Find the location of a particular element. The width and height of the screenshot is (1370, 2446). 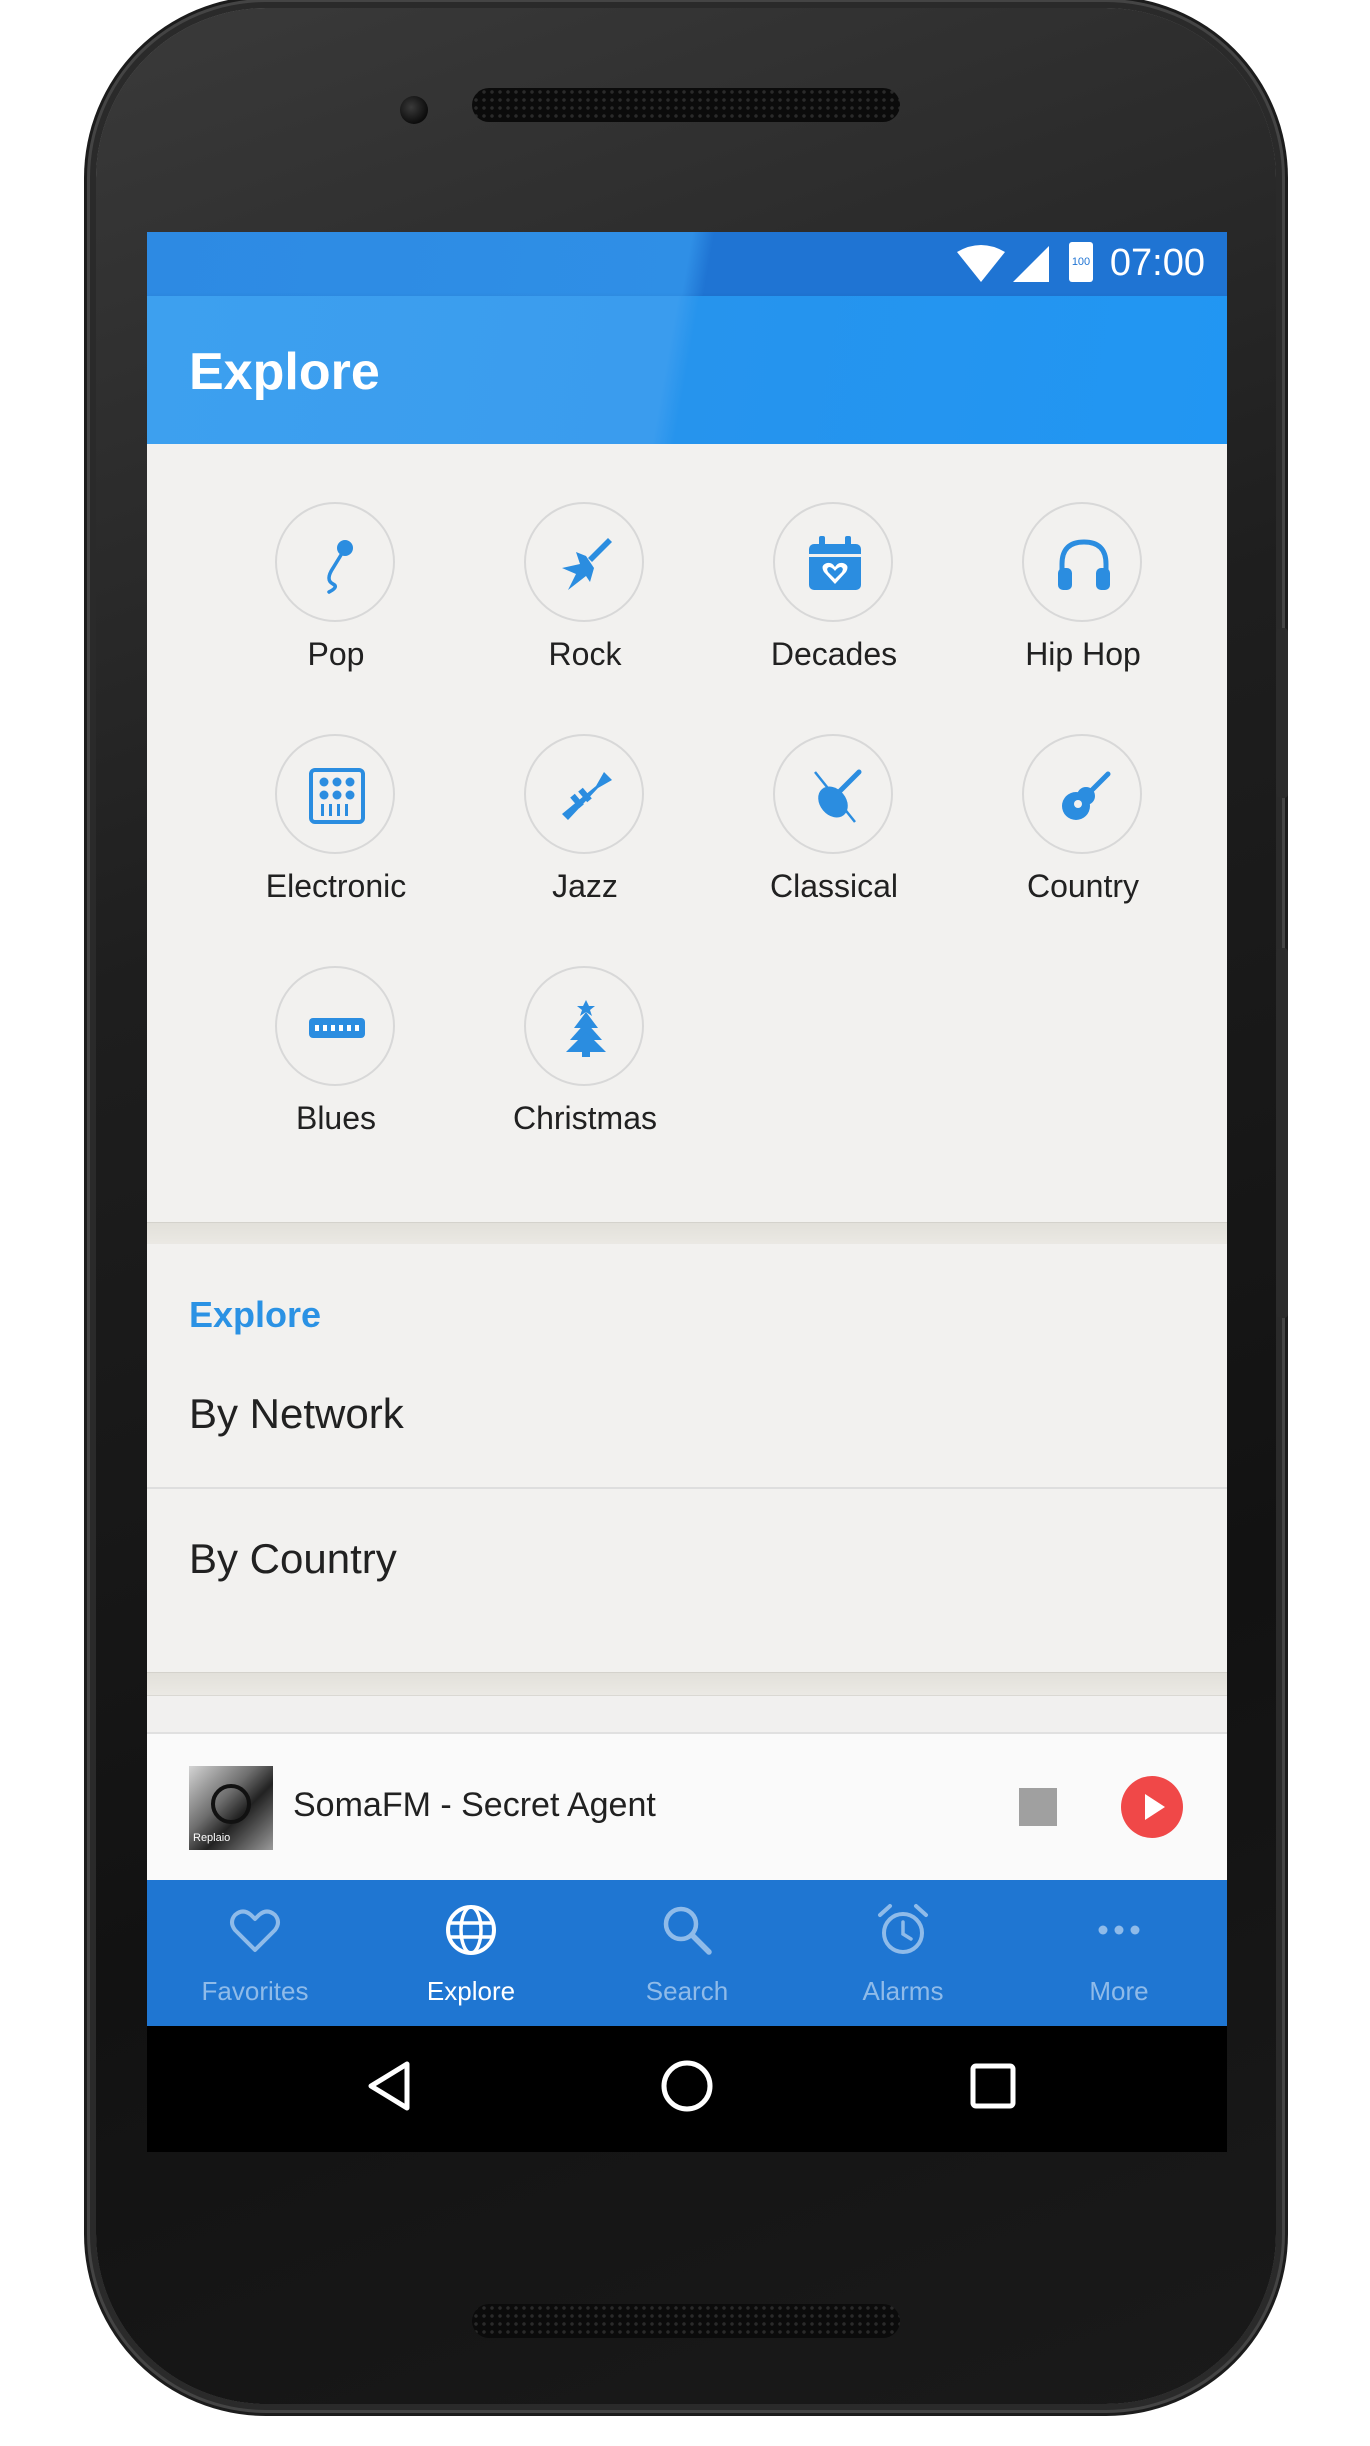

drum-pad-icon is located at coordinates (337, 796).